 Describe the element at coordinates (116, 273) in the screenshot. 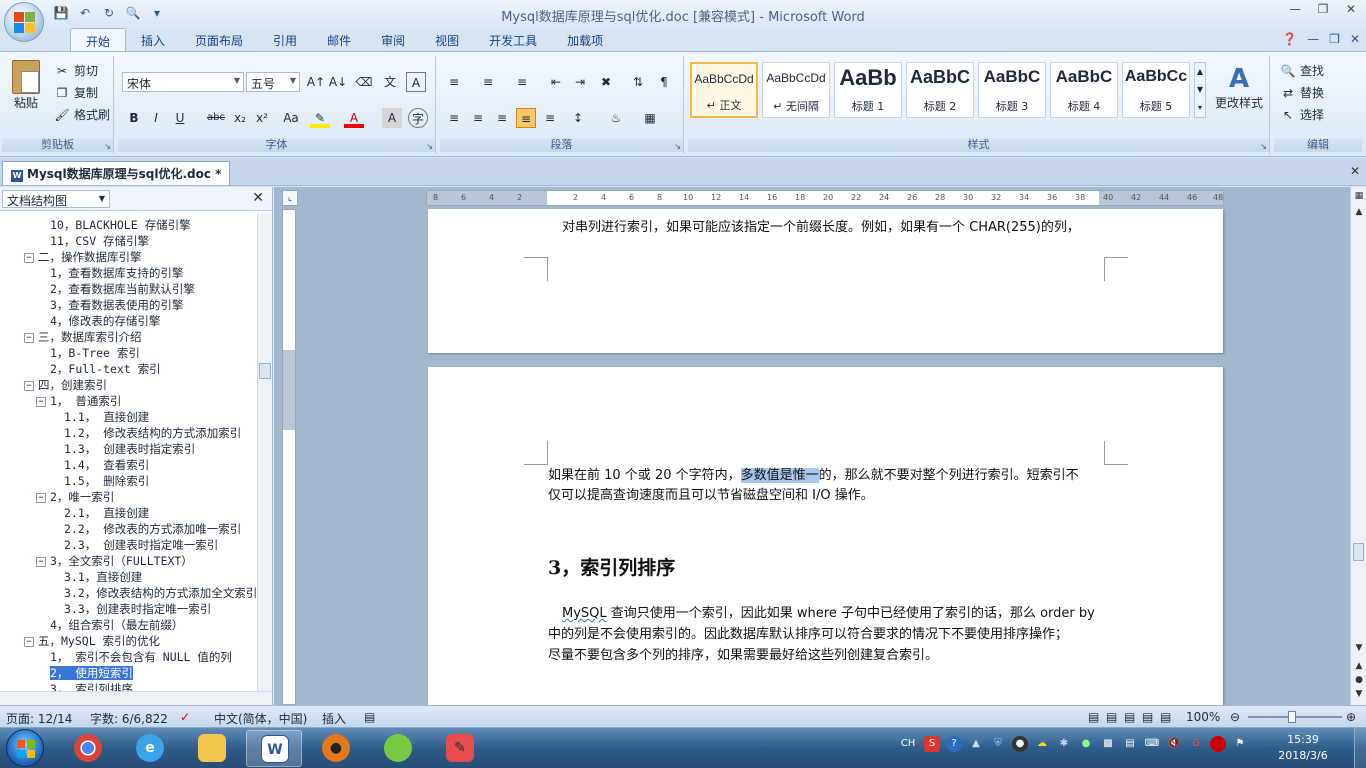

I see `nav-item: 1，查看数据库支持的引擎` at that location.